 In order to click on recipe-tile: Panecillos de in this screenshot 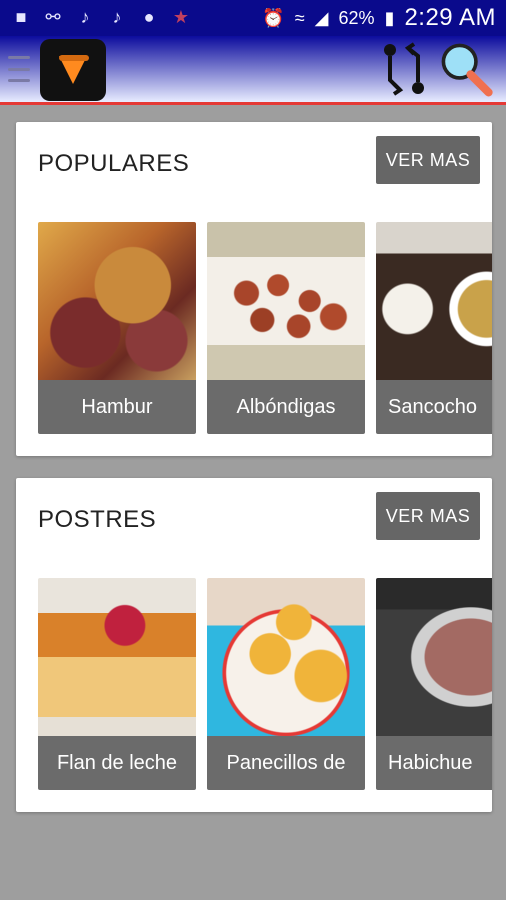, I will do `click(286, 684)`.